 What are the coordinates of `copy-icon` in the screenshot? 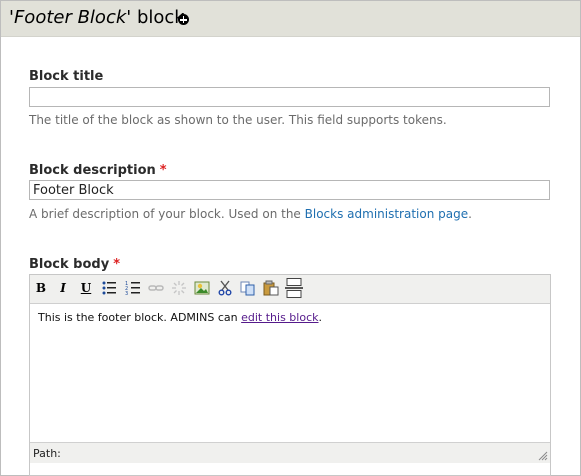 It's located at (247, 288).